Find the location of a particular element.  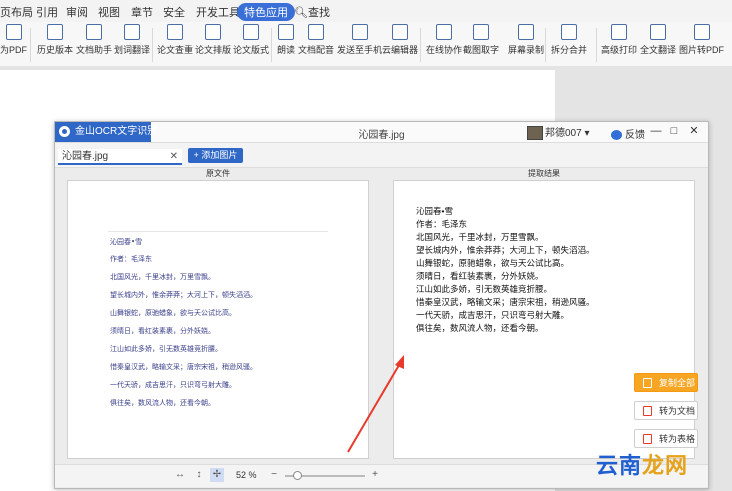

history-button: 历史版本 is located at coordinates (55, 40).